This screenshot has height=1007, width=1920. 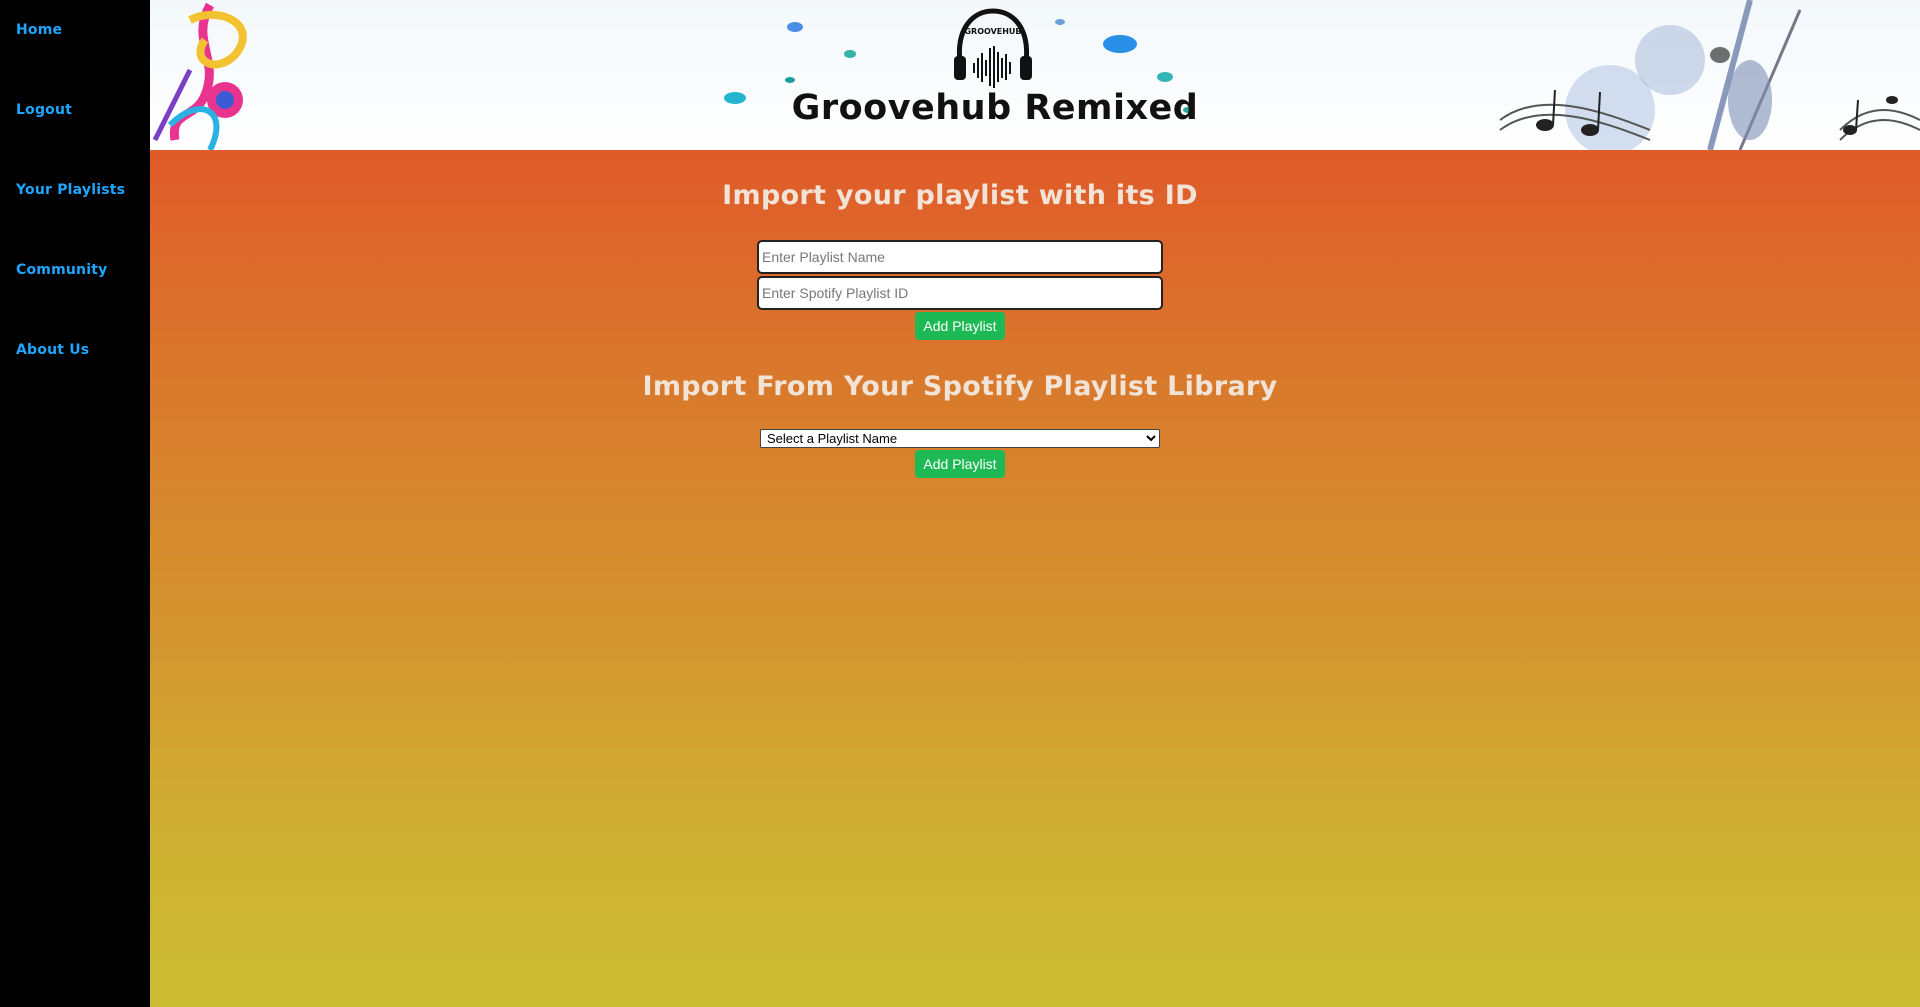 What do you see at coordinates (960, 195) in the screenshot?
I see `import-by-id-title: Import your playlist with its ID` at bounding box center [960, 195].